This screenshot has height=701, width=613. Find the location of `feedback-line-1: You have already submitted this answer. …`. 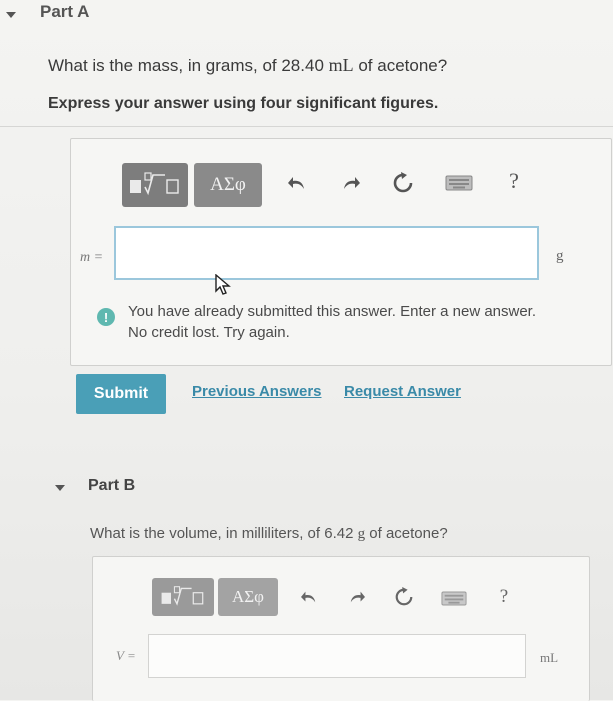

feedback-line-1: You have already submitted this answer. … is located at coordinates (332, 311).